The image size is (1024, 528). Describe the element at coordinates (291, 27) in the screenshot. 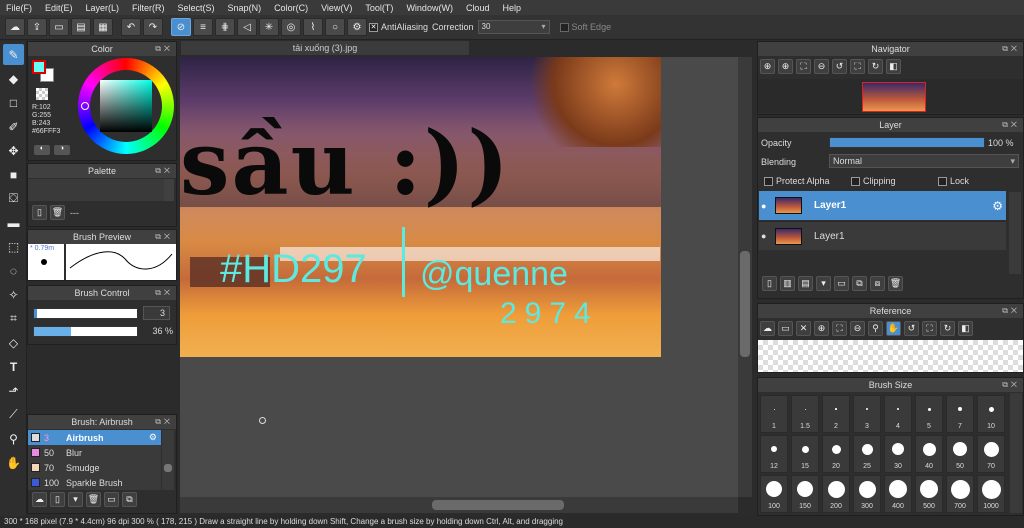

I see `snap-circle-icon: ◎` at that location.